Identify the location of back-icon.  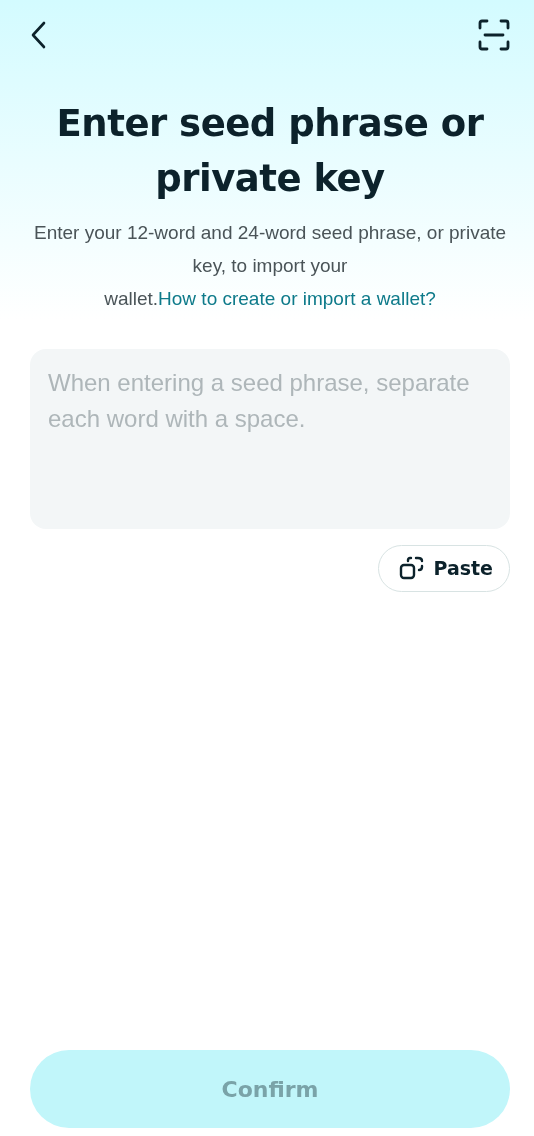
(38, 35).